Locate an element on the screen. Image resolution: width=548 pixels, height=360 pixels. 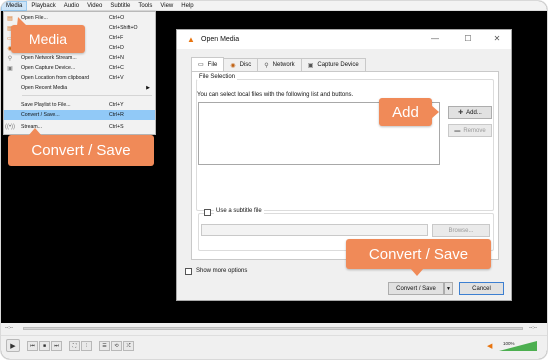
next-button: ⏭ is located at coordinates (56, 346).